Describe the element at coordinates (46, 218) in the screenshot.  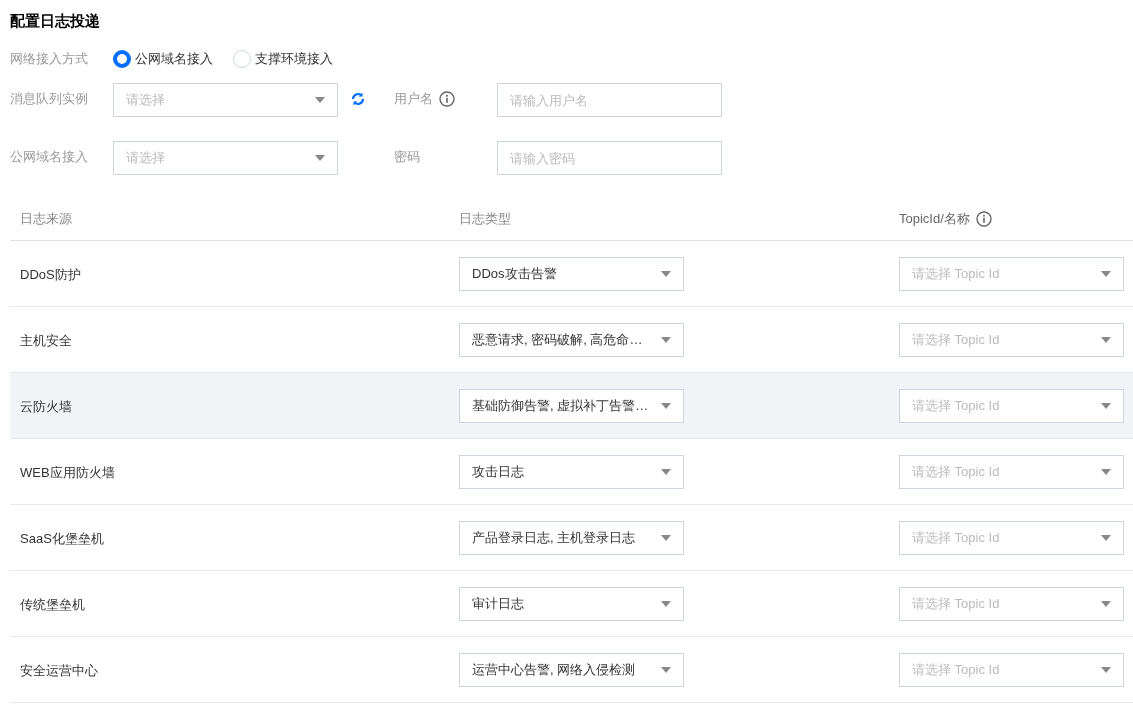
I see `column-header: 日志来源` at that location.